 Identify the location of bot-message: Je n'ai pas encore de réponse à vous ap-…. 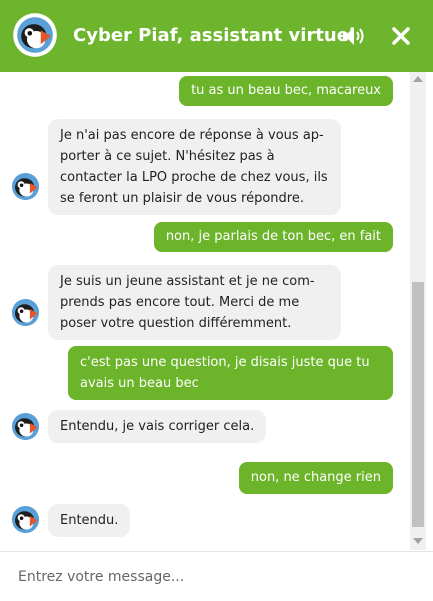
(194, 167).